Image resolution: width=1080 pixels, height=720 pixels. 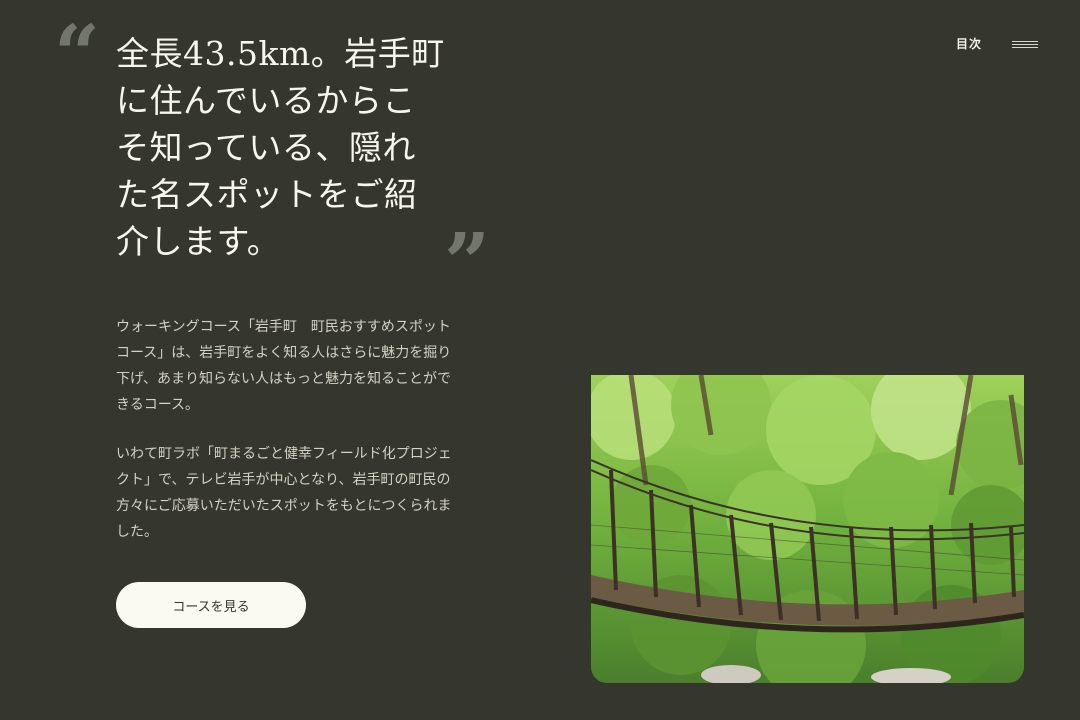 I want to click on view-course-button: コースを見る, so click(x=211, y=605).